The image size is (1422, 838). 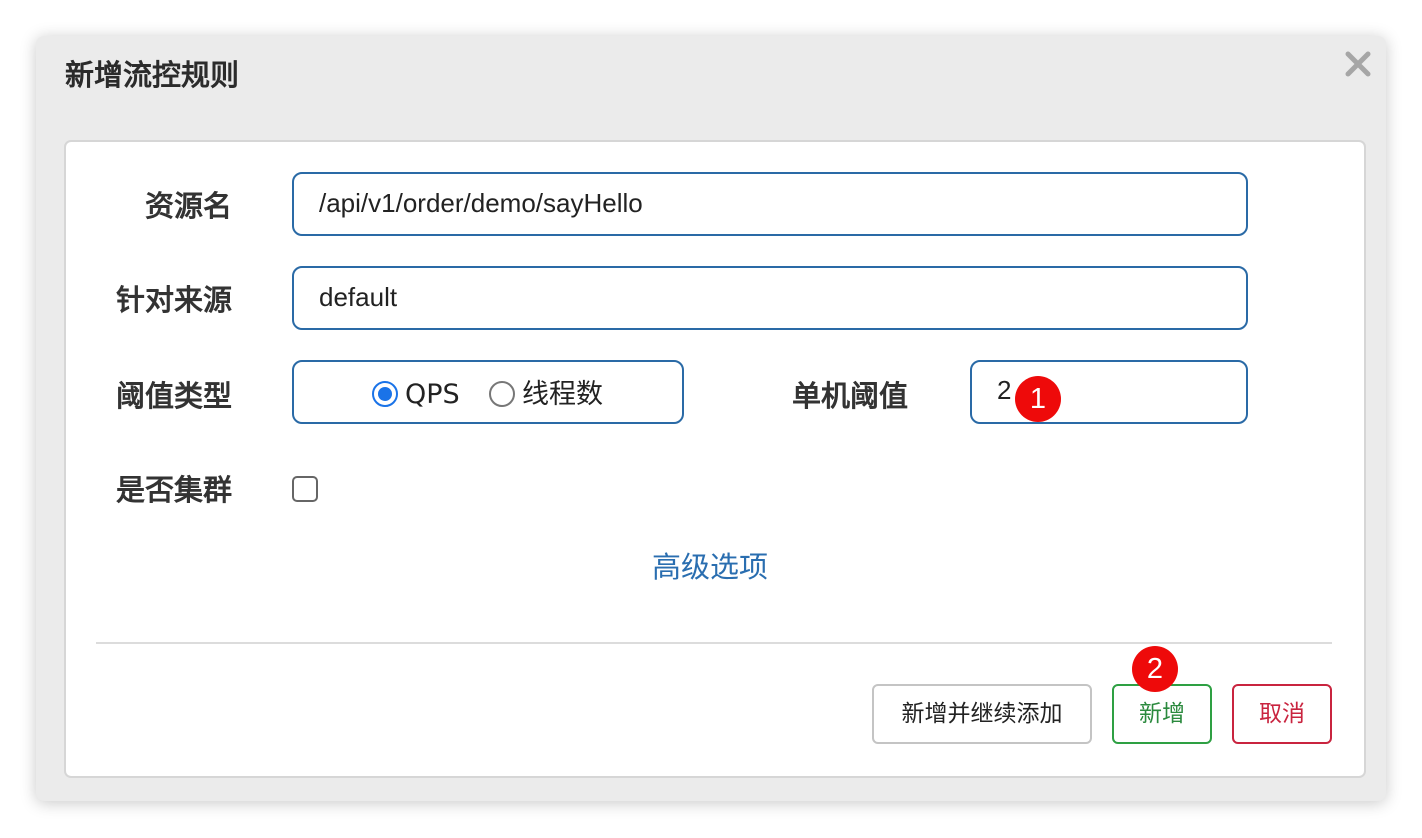 What do you see at coordinates (173, 300) in the screenshot?
I see `limit-app-label: 针对来源` at bounding box center [173, 300].